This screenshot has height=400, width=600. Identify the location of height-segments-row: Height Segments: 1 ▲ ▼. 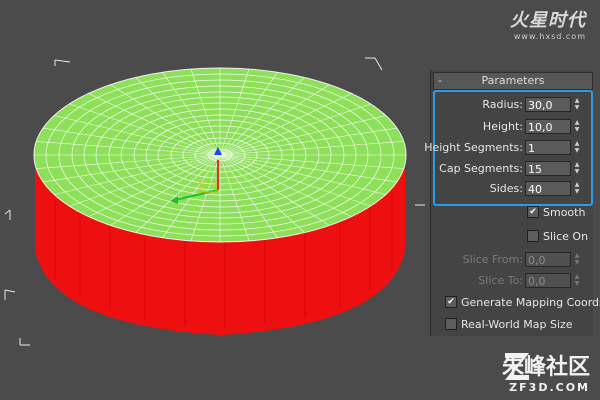
(507, 148).